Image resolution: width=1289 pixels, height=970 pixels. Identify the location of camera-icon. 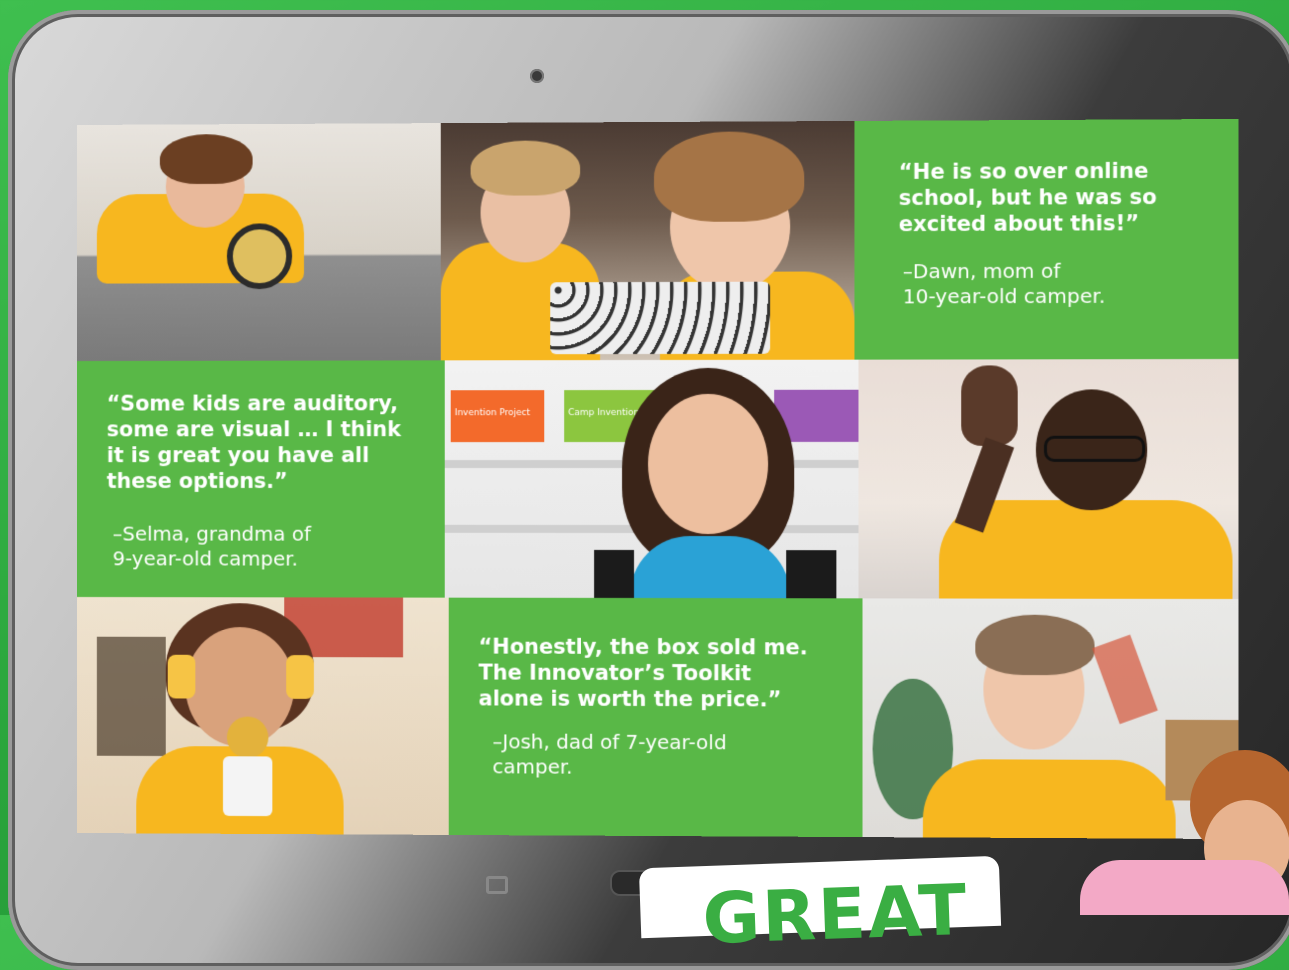
(537, 76).